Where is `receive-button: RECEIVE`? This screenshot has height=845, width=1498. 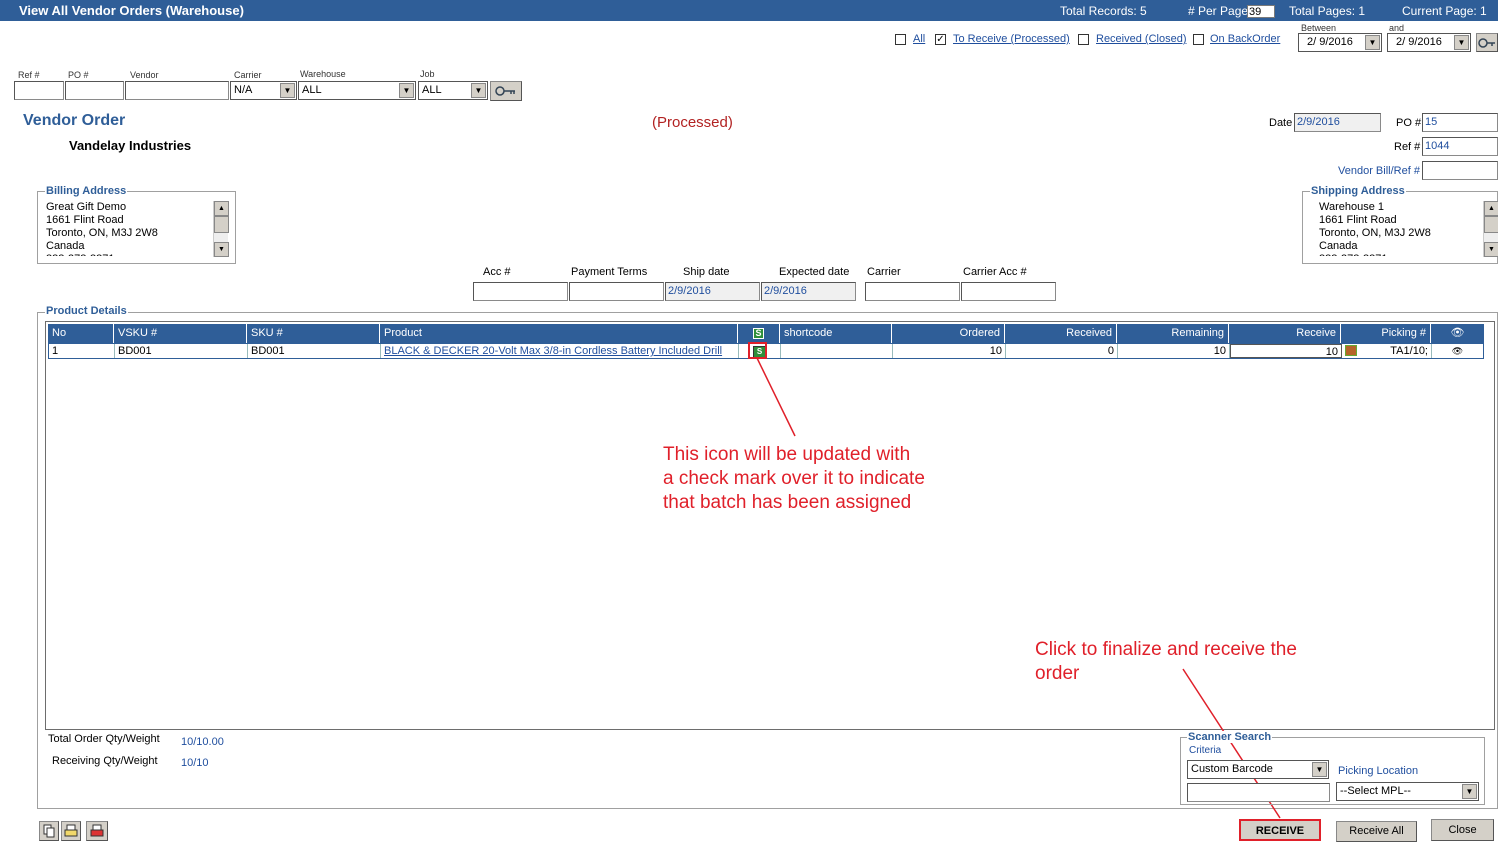
receive-button: RECEIVE is located at coordinates (1280, 830).